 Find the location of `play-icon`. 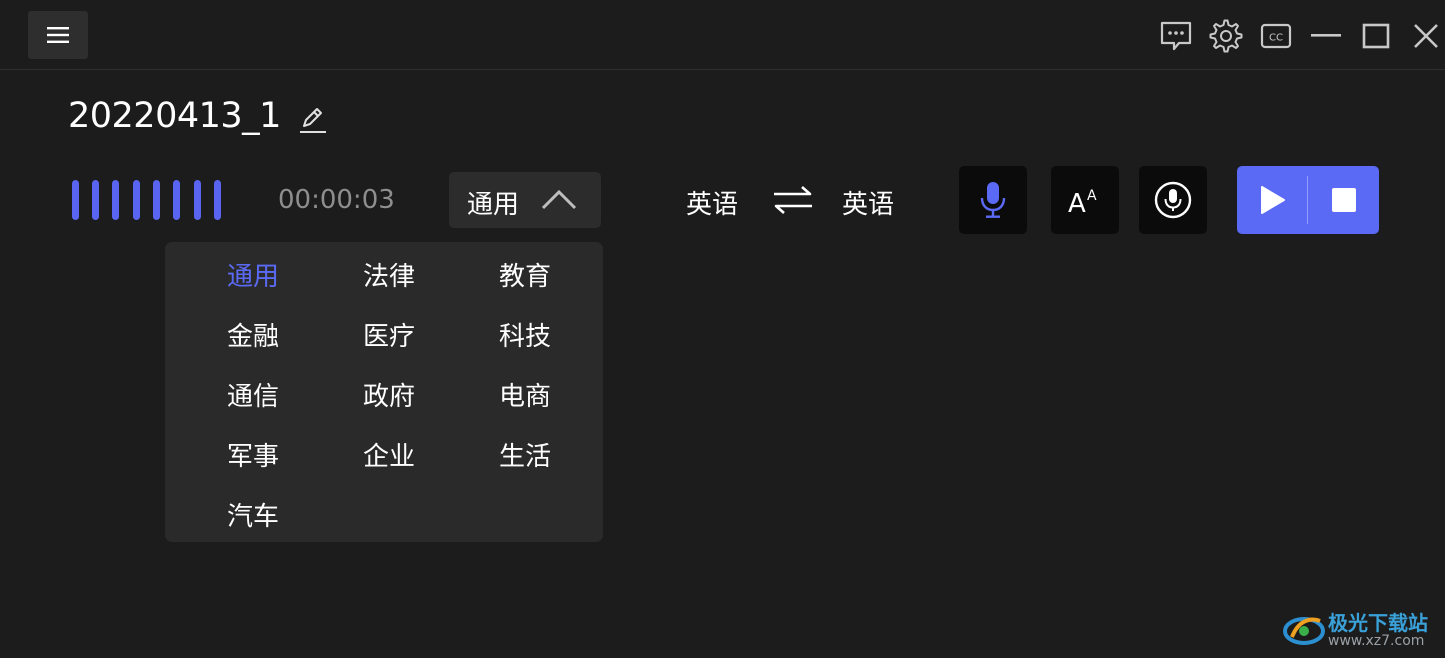

play-icon is located at coordinates (1273, 200).